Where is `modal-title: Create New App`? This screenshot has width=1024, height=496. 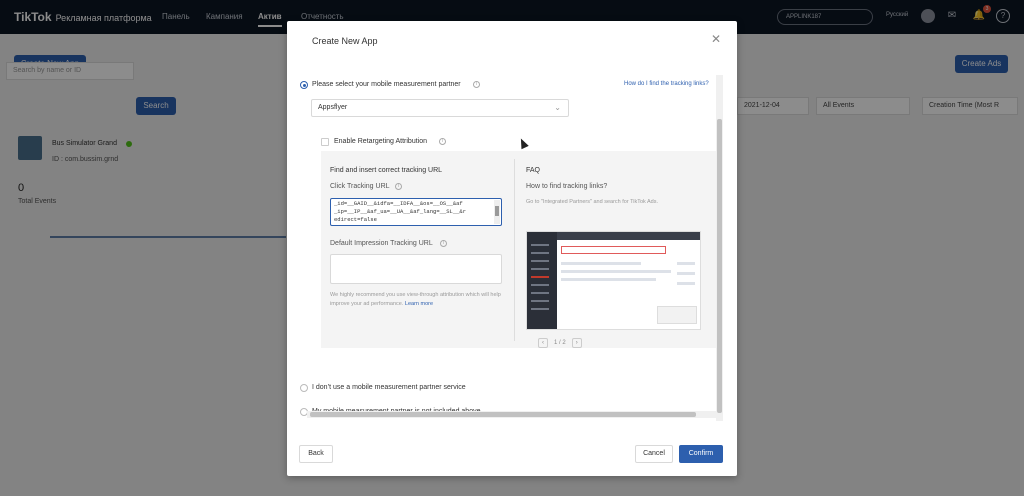 modal-title: Create New App is located at coordinates (345, 41).